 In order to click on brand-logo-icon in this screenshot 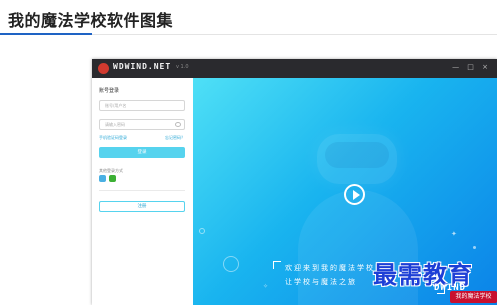, I will do `click(103, 68)`.